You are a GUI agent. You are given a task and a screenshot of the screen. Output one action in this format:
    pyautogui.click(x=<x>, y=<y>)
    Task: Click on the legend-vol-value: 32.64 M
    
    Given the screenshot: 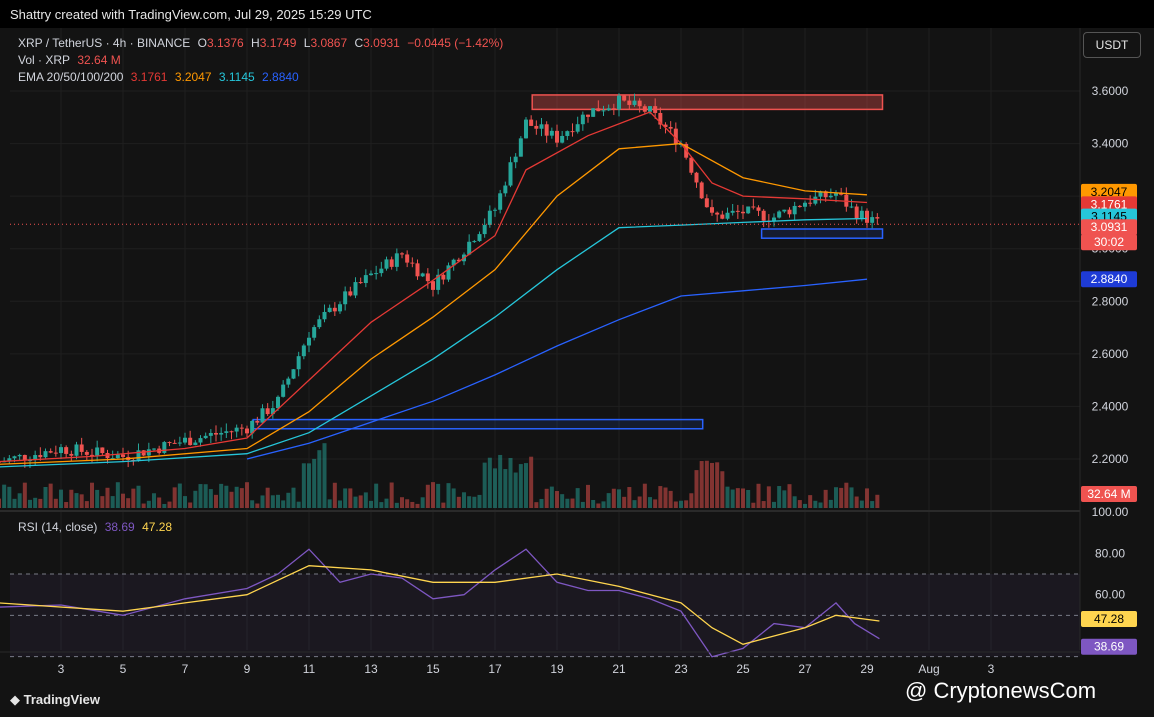 What is the action you would take?
    pyautogui.click(x=99, y=60)
    